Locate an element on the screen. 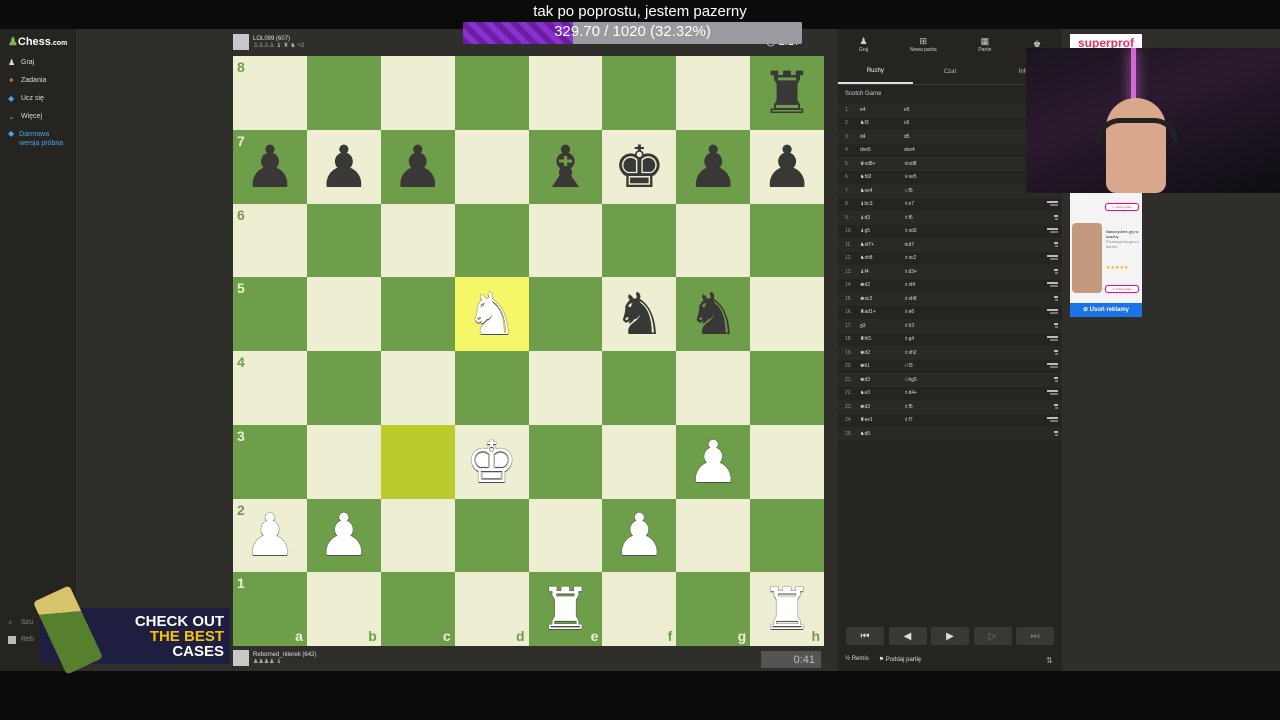  black-knight-icon: ♞ is located at coordinates (639, 314).